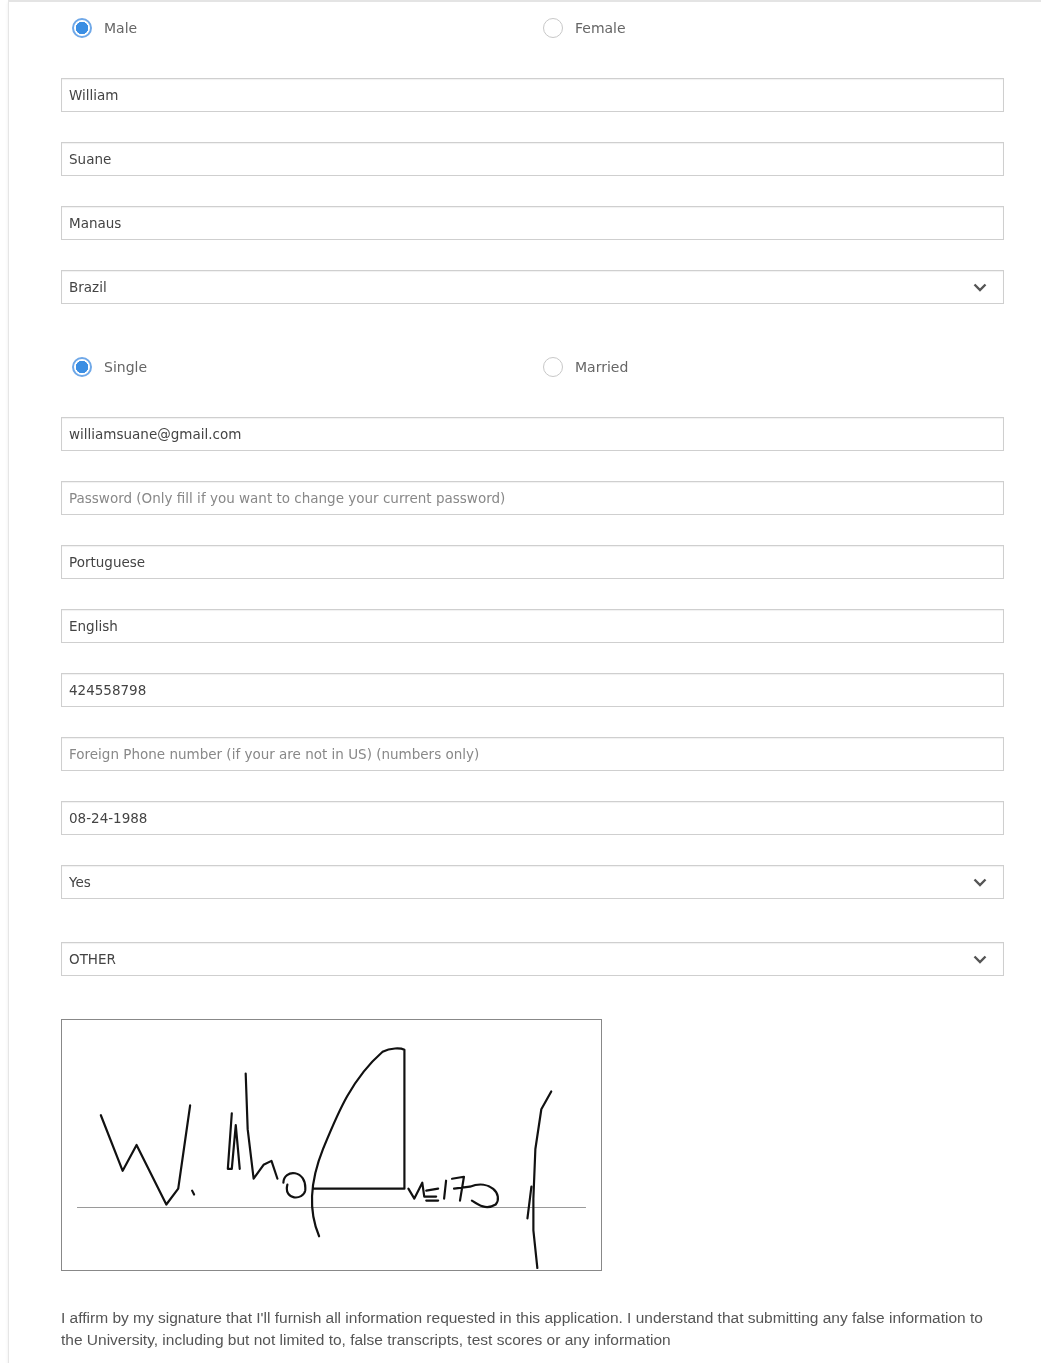 This screenshot has height=1363, width=1041. I want to click on input-field: Portuguese, so click(532, 562).